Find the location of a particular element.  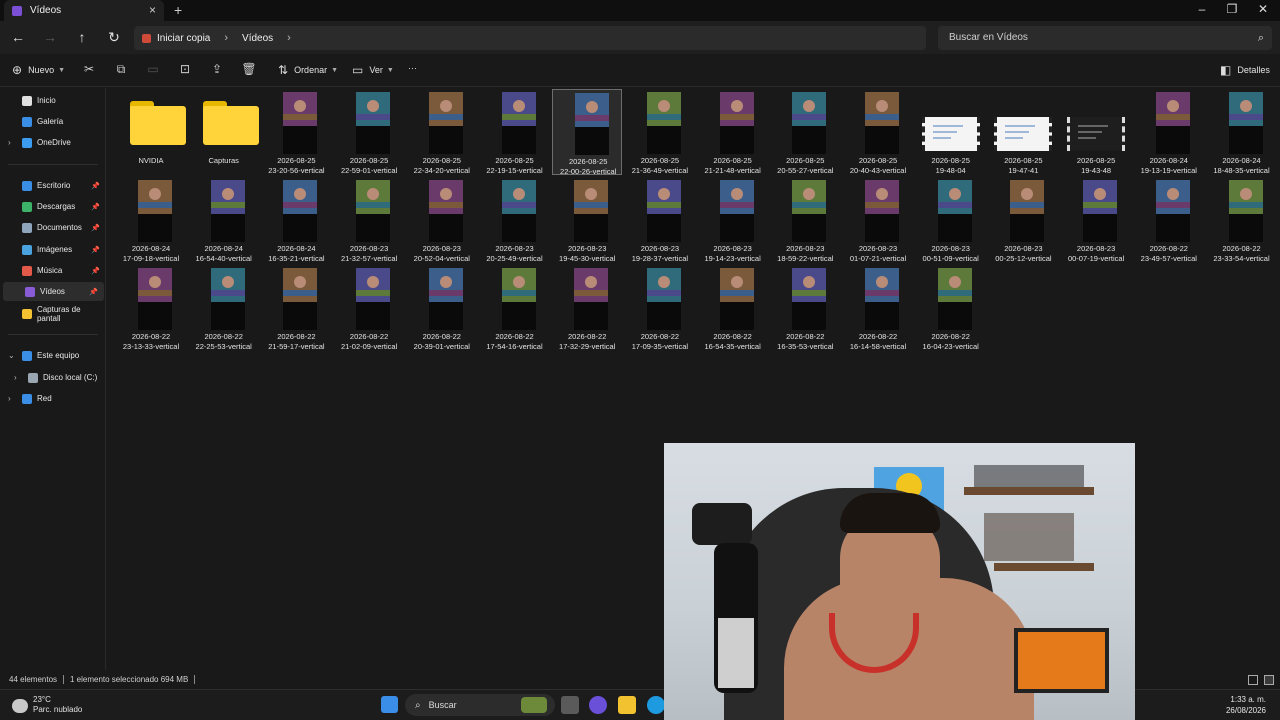

close-window-button: ✕ is located at coordinates (1263, 9).